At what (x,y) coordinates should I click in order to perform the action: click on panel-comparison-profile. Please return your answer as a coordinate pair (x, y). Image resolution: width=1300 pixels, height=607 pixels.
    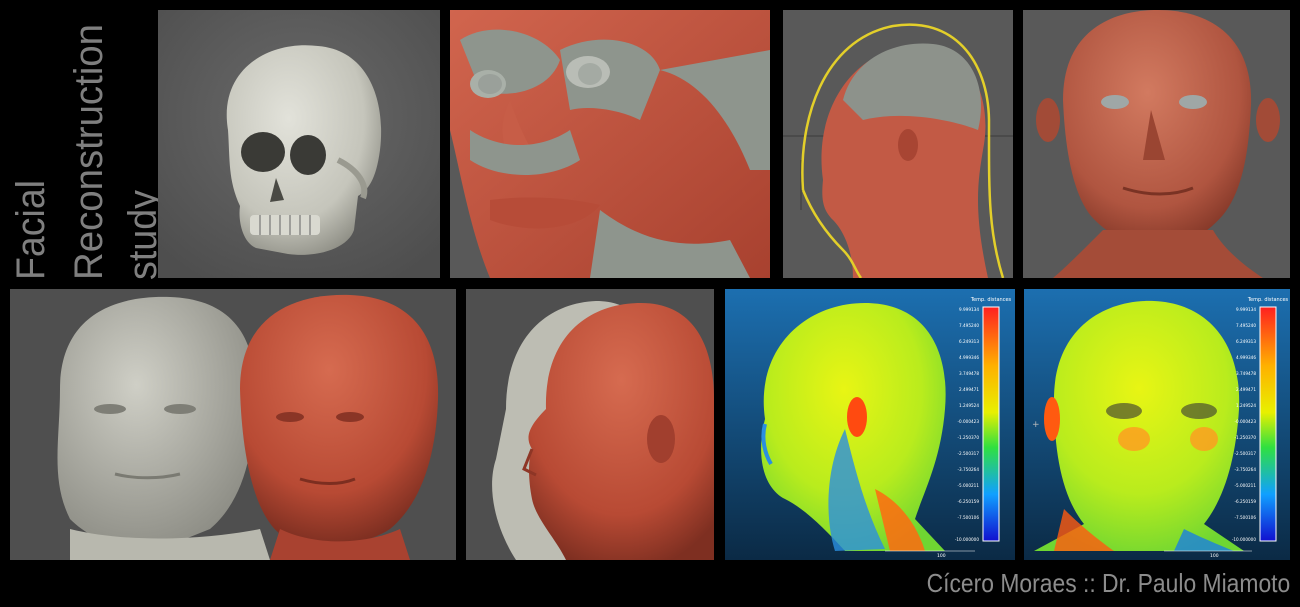
    Looking at the image, I should click on (590, 424).